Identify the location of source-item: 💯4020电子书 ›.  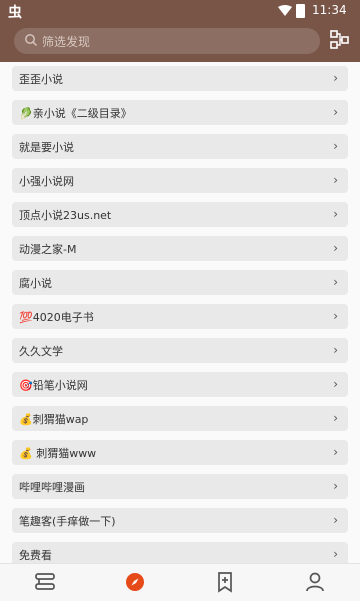
(180, 316).